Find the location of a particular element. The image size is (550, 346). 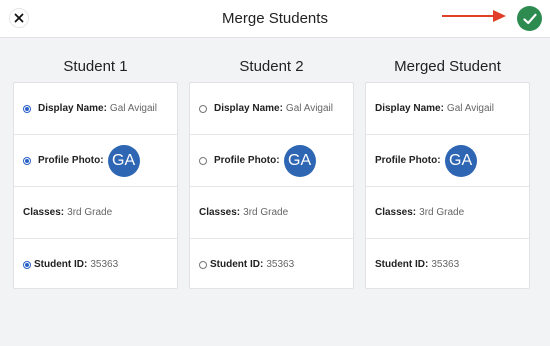

checkmark-icon is located at coordinates (529, 18).